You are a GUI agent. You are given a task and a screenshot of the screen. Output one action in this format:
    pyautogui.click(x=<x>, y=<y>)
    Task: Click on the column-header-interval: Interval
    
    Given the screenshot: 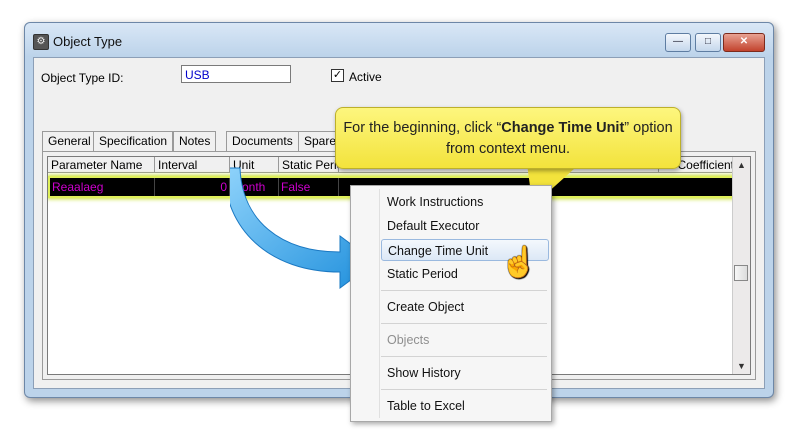 What is the action you would take?
    pyautogui.click(x=192, y=165)
    